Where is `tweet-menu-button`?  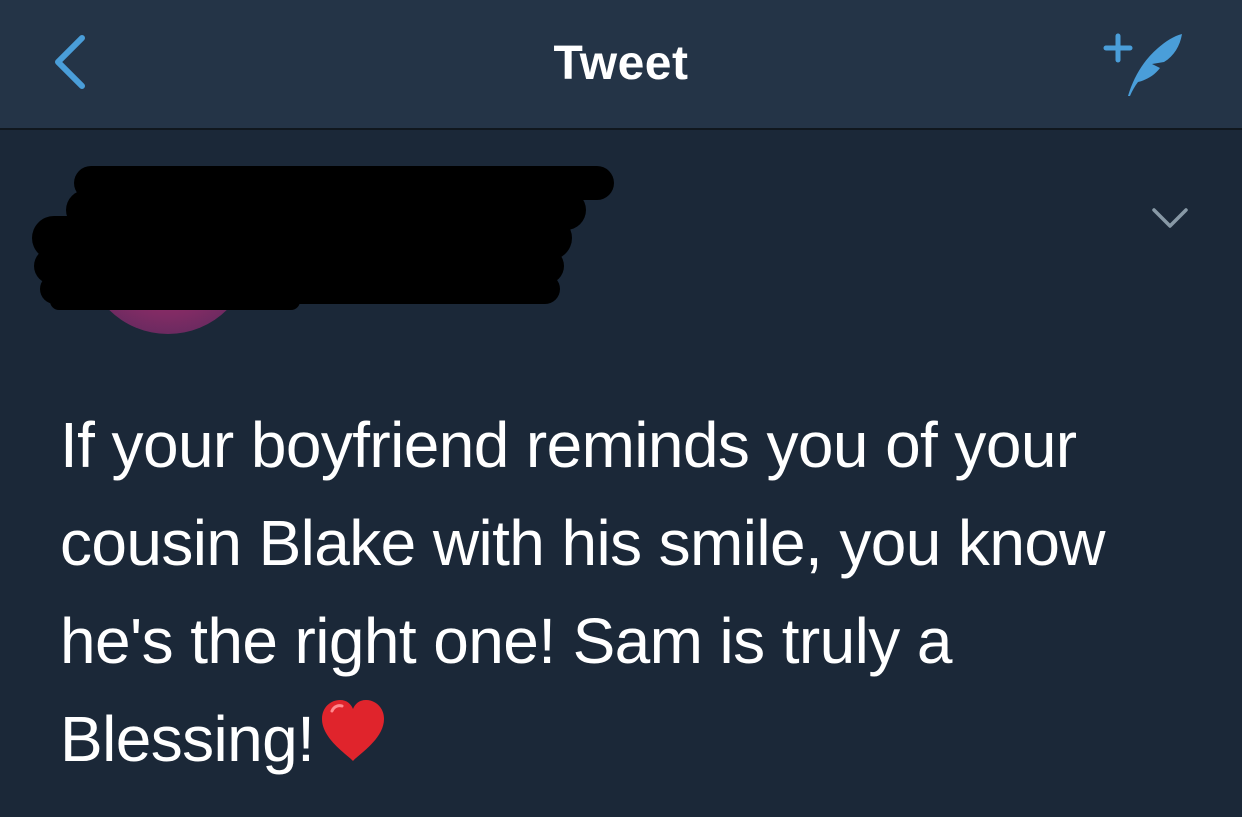
tweet-menu-button is located at coordinates (1170, 218).